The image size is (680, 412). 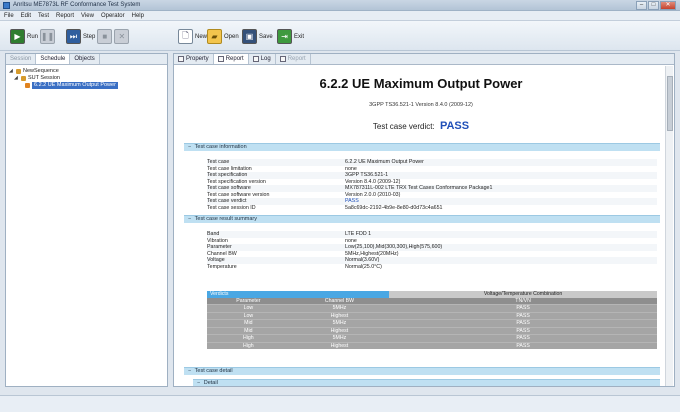 I want to click on menu-help: Help, so click(x=138, y=15).